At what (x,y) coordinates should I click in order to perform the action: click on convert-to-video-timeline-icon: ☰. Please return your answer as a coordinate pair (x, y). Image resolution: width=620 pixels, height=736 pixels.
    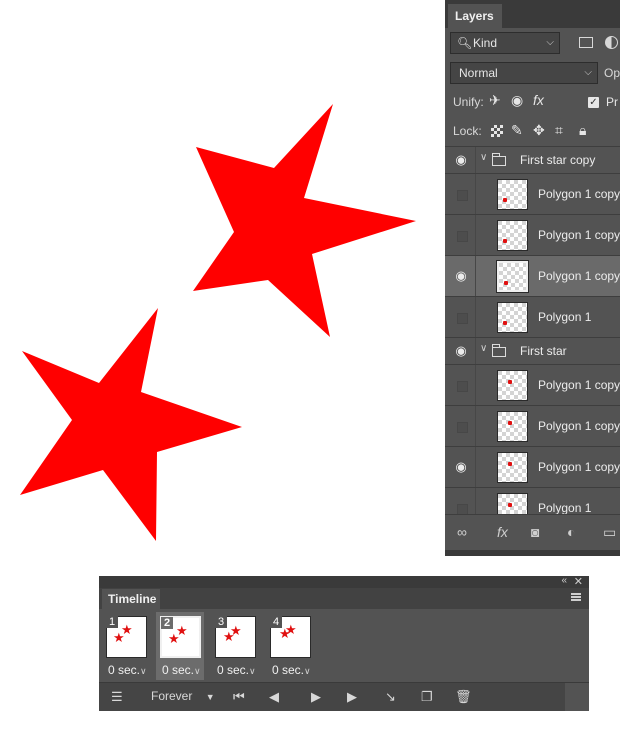
    Looking at the image, I should click on (117, 697).